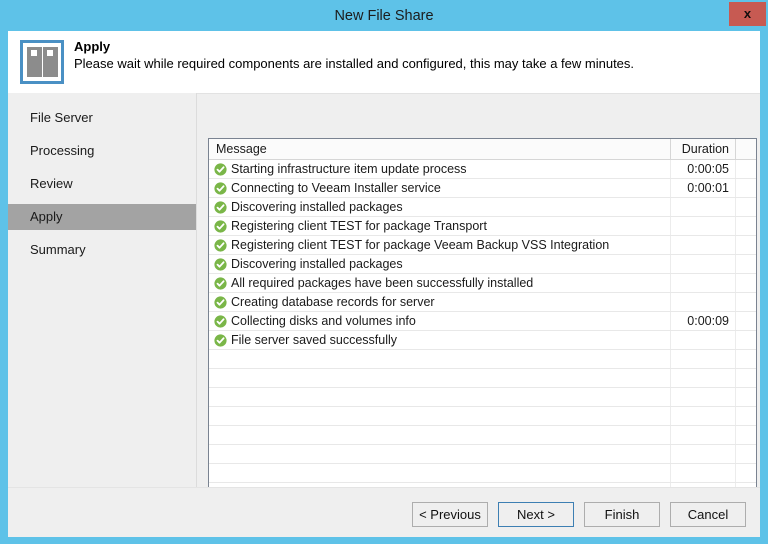 This screenshot has width=768, height=544. I want to click on message-list-header: Message Duration, so click(482, 149).